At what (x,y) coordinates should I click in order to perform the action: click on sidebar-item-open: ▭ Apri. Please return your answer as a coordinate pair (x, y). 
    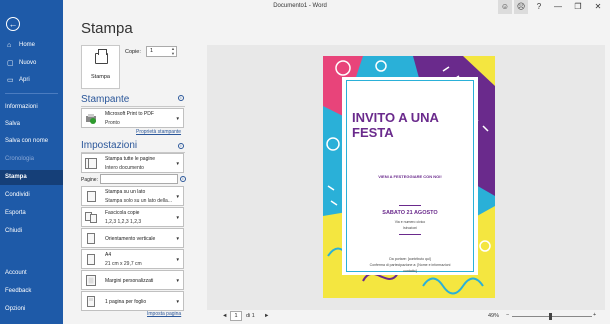
    Looking at the image, I should click on (31, 80).